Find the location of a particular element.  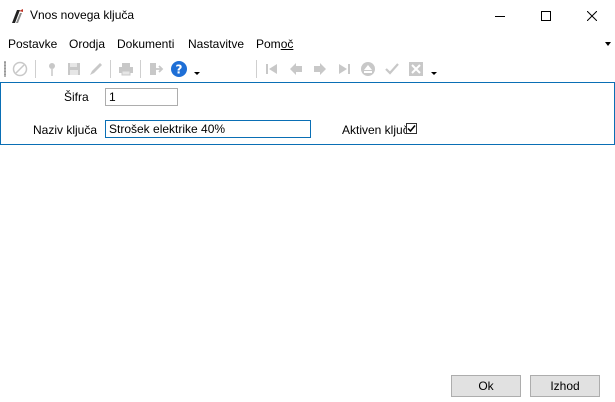

sifra-input: 1 is located at coordinates (141, 97).